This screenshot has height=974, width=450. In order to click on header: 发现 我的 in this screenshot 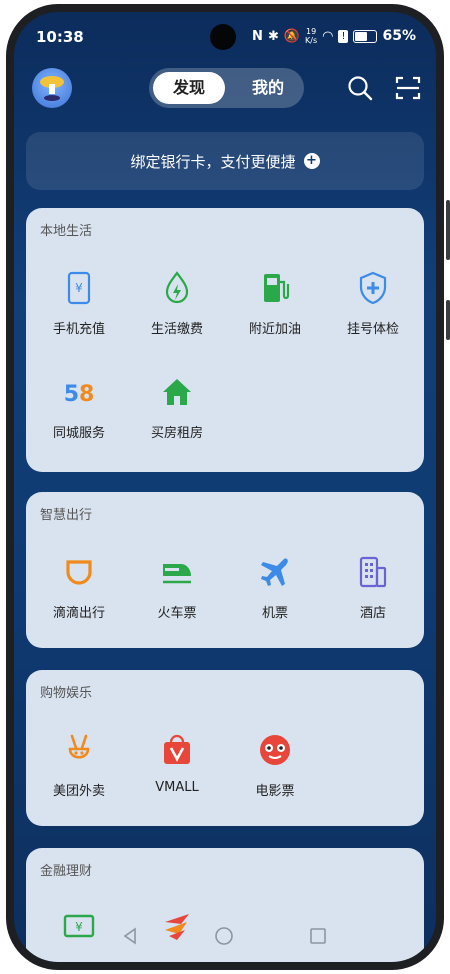, I will do `click(225, 92)`.